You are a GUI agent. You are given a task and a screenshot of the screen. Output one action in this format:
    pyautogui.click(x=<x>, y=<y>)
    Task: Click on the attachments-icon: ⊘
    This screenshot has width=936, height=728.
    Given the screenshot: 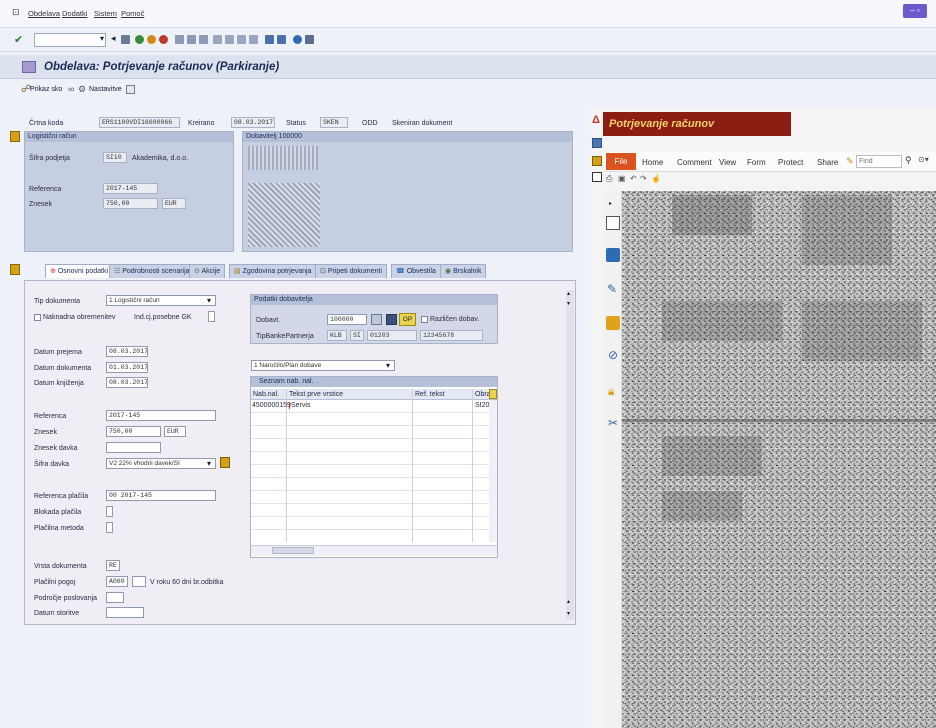 What is the action you would take?
    pyautogui.click(x=613, y=355)
    